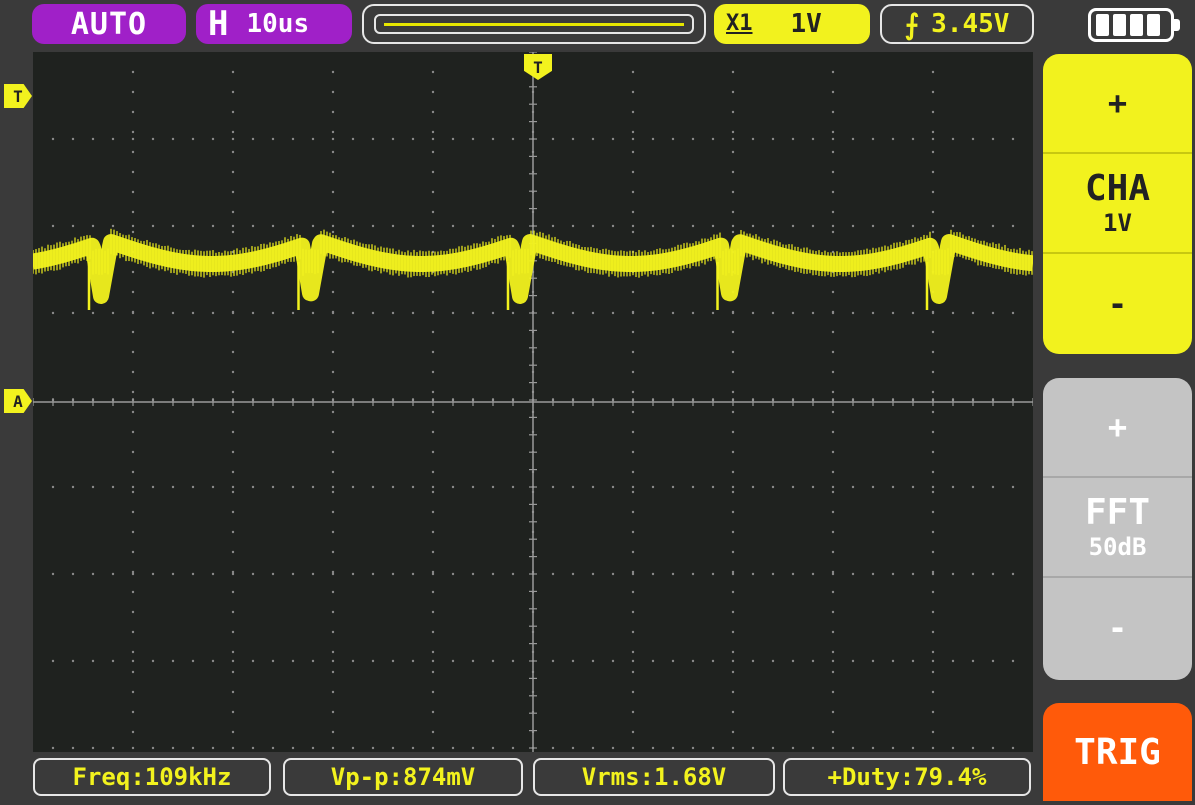 This screenshot has height=805, width=1195. I want to click on memory-window-indicator, so click(534, 24).